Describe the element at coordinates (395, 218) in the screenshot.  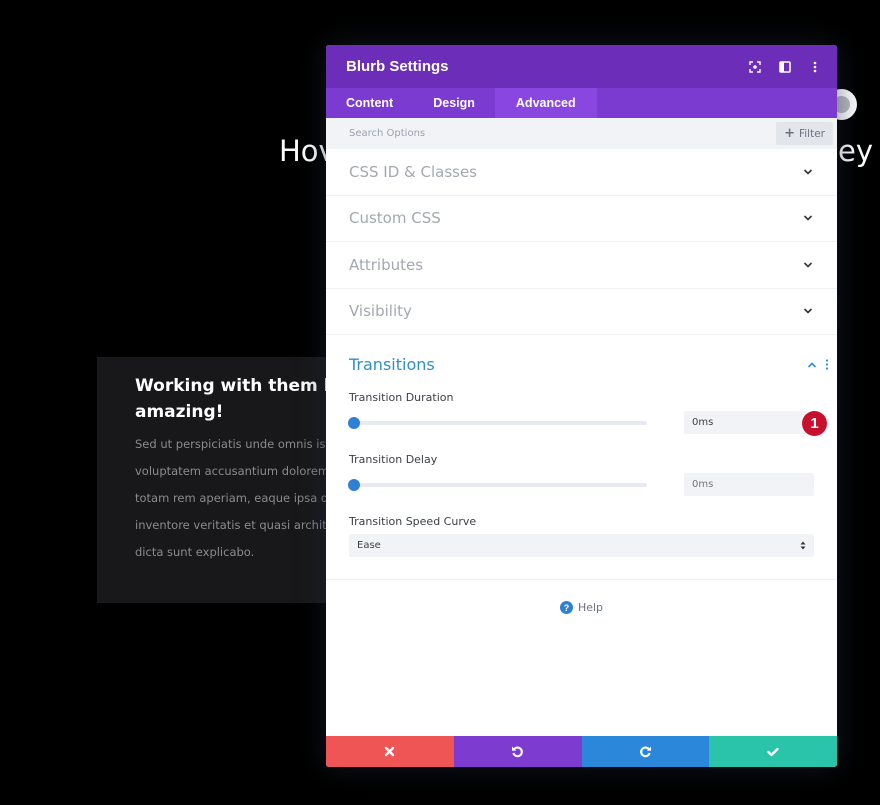
I see `section-title: Custom CSS` at that location.